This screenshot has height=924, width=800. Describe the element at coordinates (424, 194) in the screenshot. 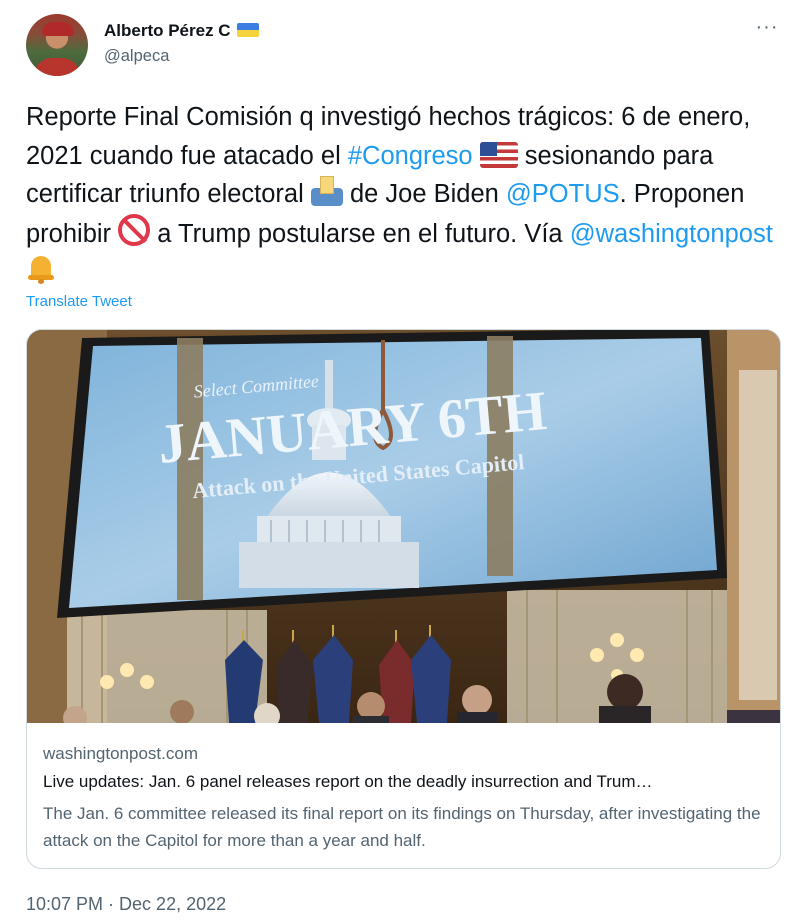

I see `tweet-text-part: de Joe Biden` at that location.